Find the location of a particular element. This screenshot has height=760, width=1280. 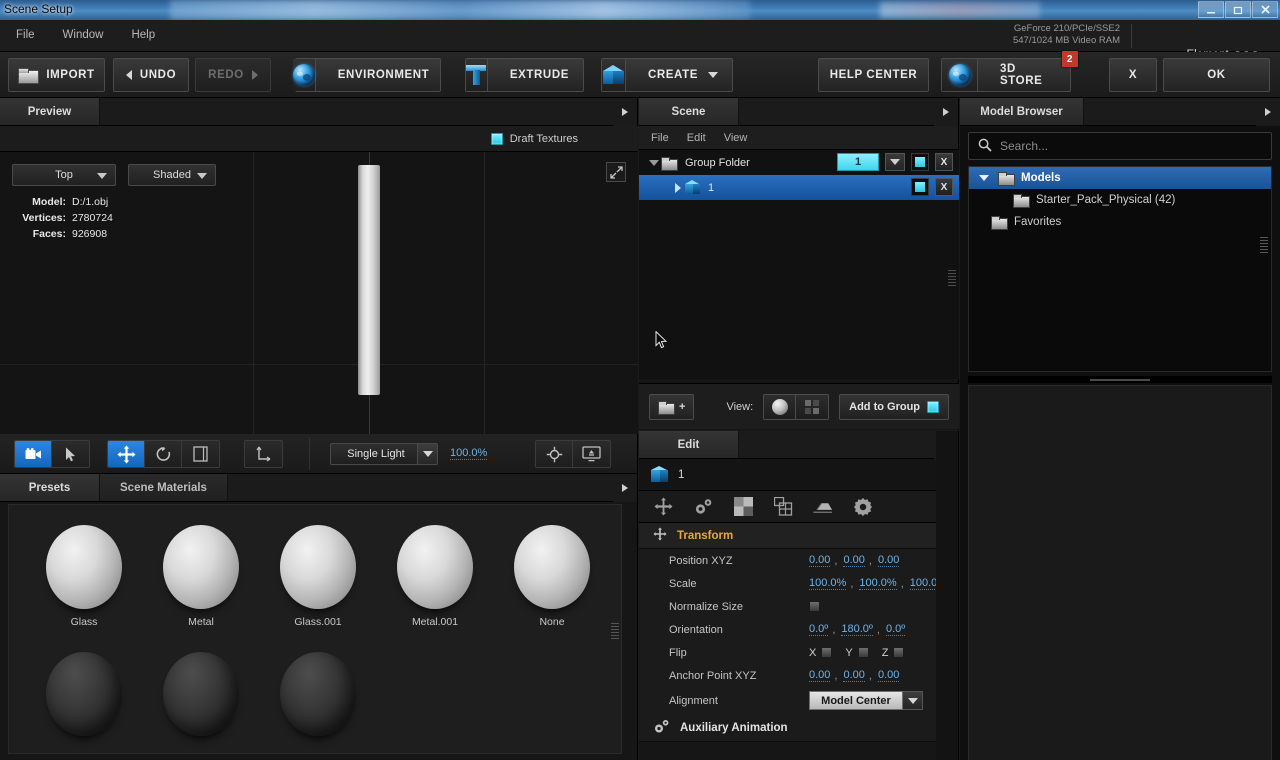

preview-panel-menu-arrow is located at coordinates (625, 112).